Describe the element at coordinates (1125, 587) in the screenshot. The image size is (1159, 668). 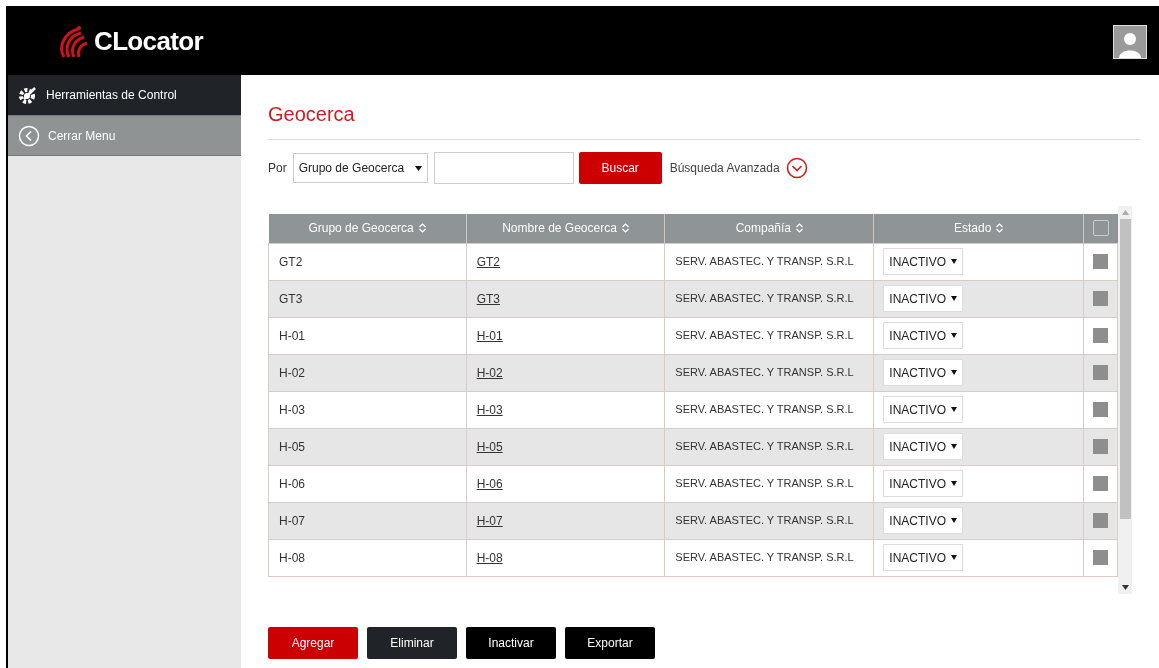
I see `scroll-down-icon` at that location.